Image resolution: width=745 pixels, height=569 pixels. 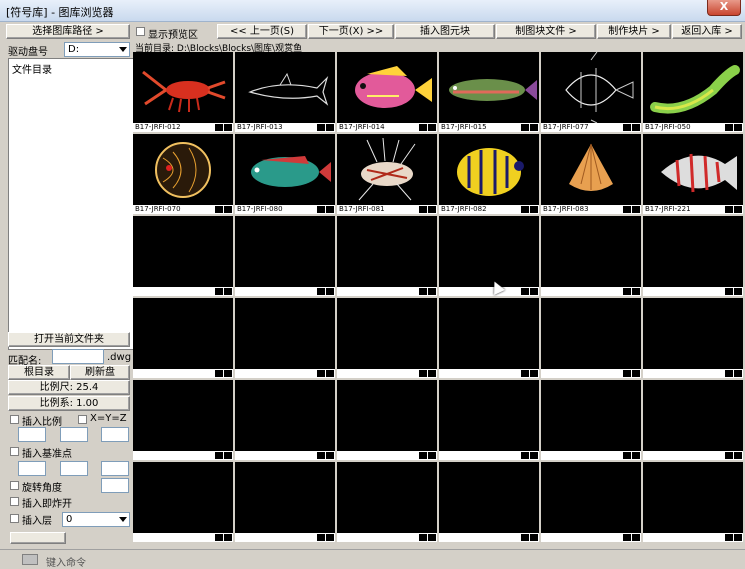 What do you see at coordinates (71, 204) in the screenshot?
I see `folder-tree: 文件目录` at bounding box center [71, 204].